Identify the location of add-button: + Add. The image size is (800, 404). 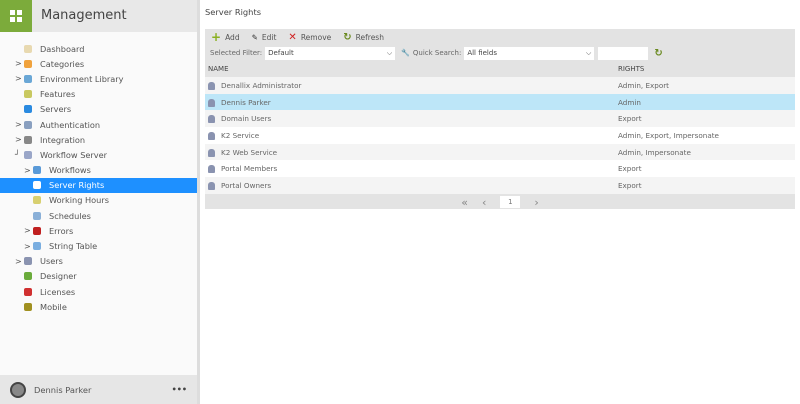
(225, 37).